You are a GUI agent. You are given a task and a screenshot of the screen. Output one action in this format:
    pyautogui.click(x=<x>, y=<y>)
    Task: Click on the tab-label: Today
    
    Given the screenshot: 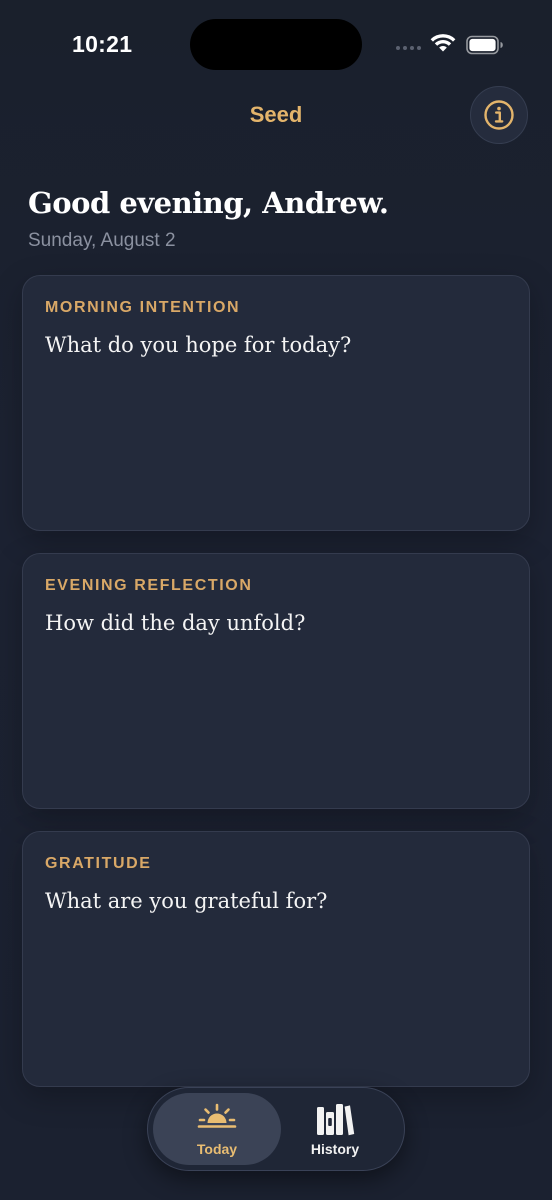 What is the action you would take?
    pyautogui.click(x=217, y=1149)
    